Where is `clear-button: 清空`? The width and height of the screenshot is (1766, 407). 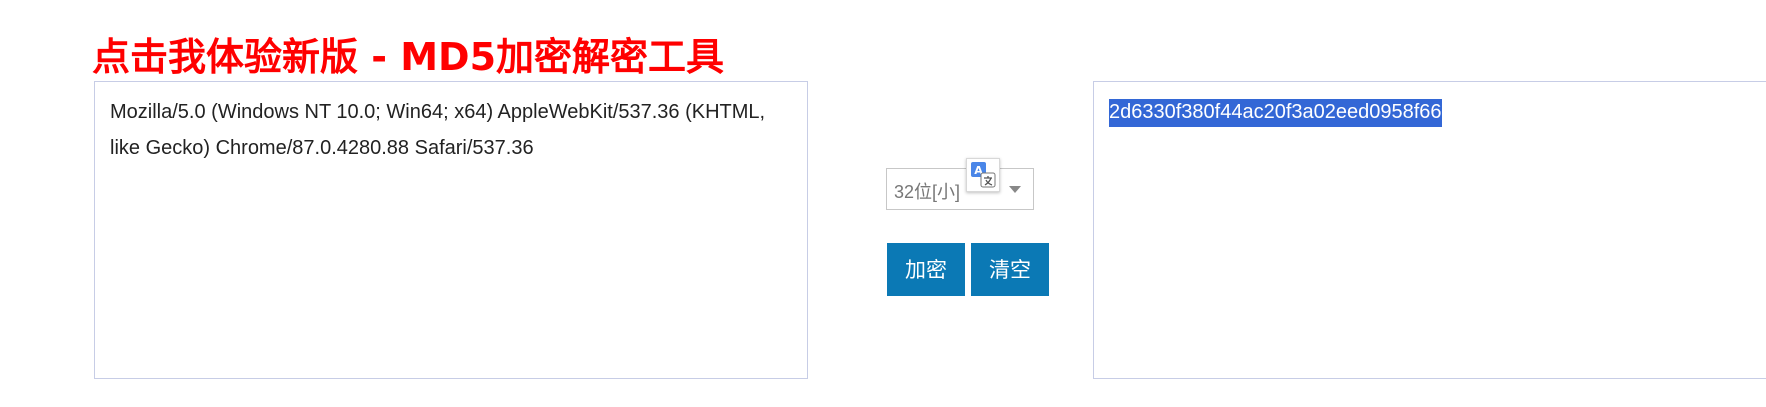
clear-button: 清空 is located at coordinates (1010, 269).